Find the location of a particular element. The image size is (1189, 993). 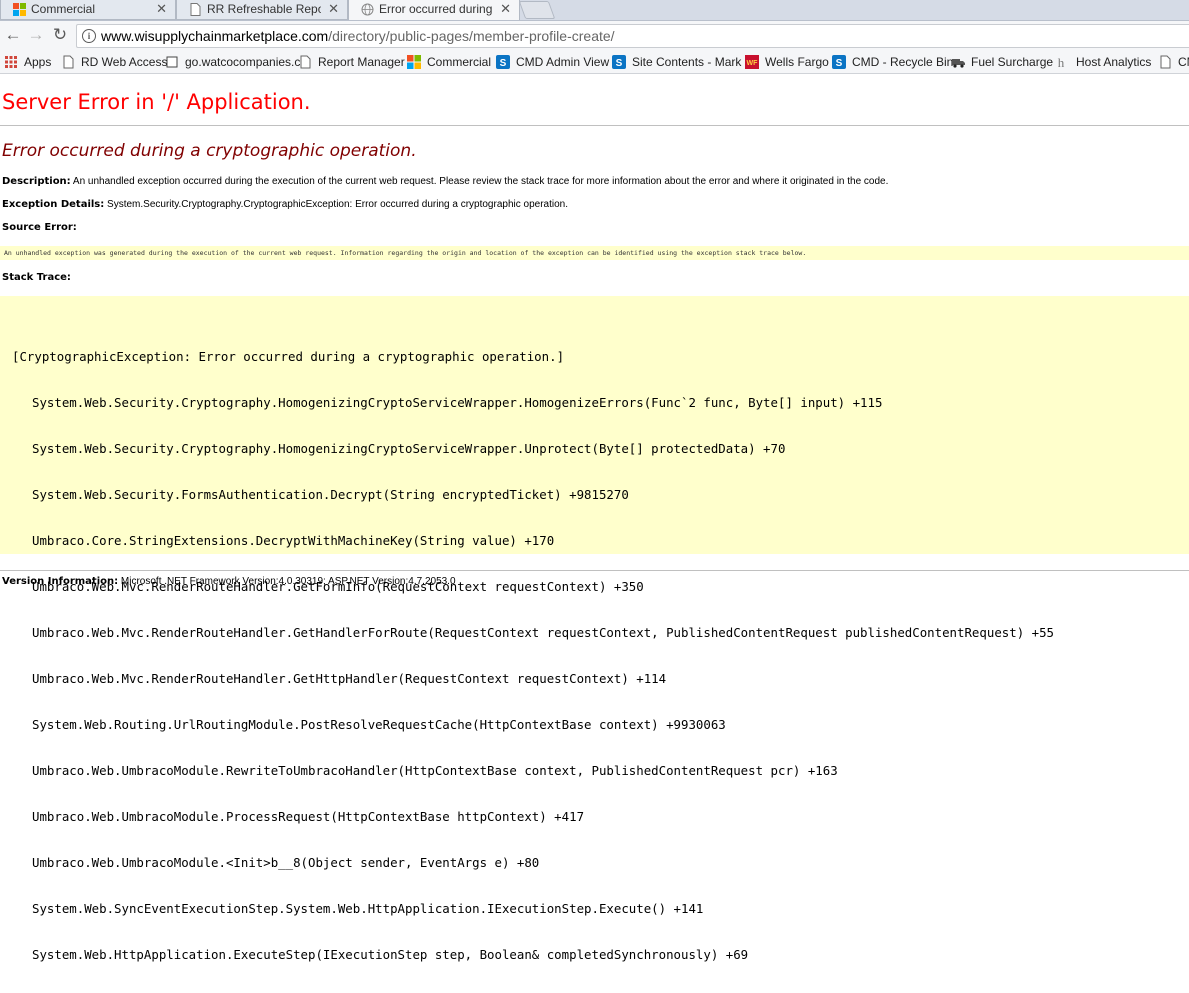

version-info-label: Version Information: is located at coordinates (60, 581).